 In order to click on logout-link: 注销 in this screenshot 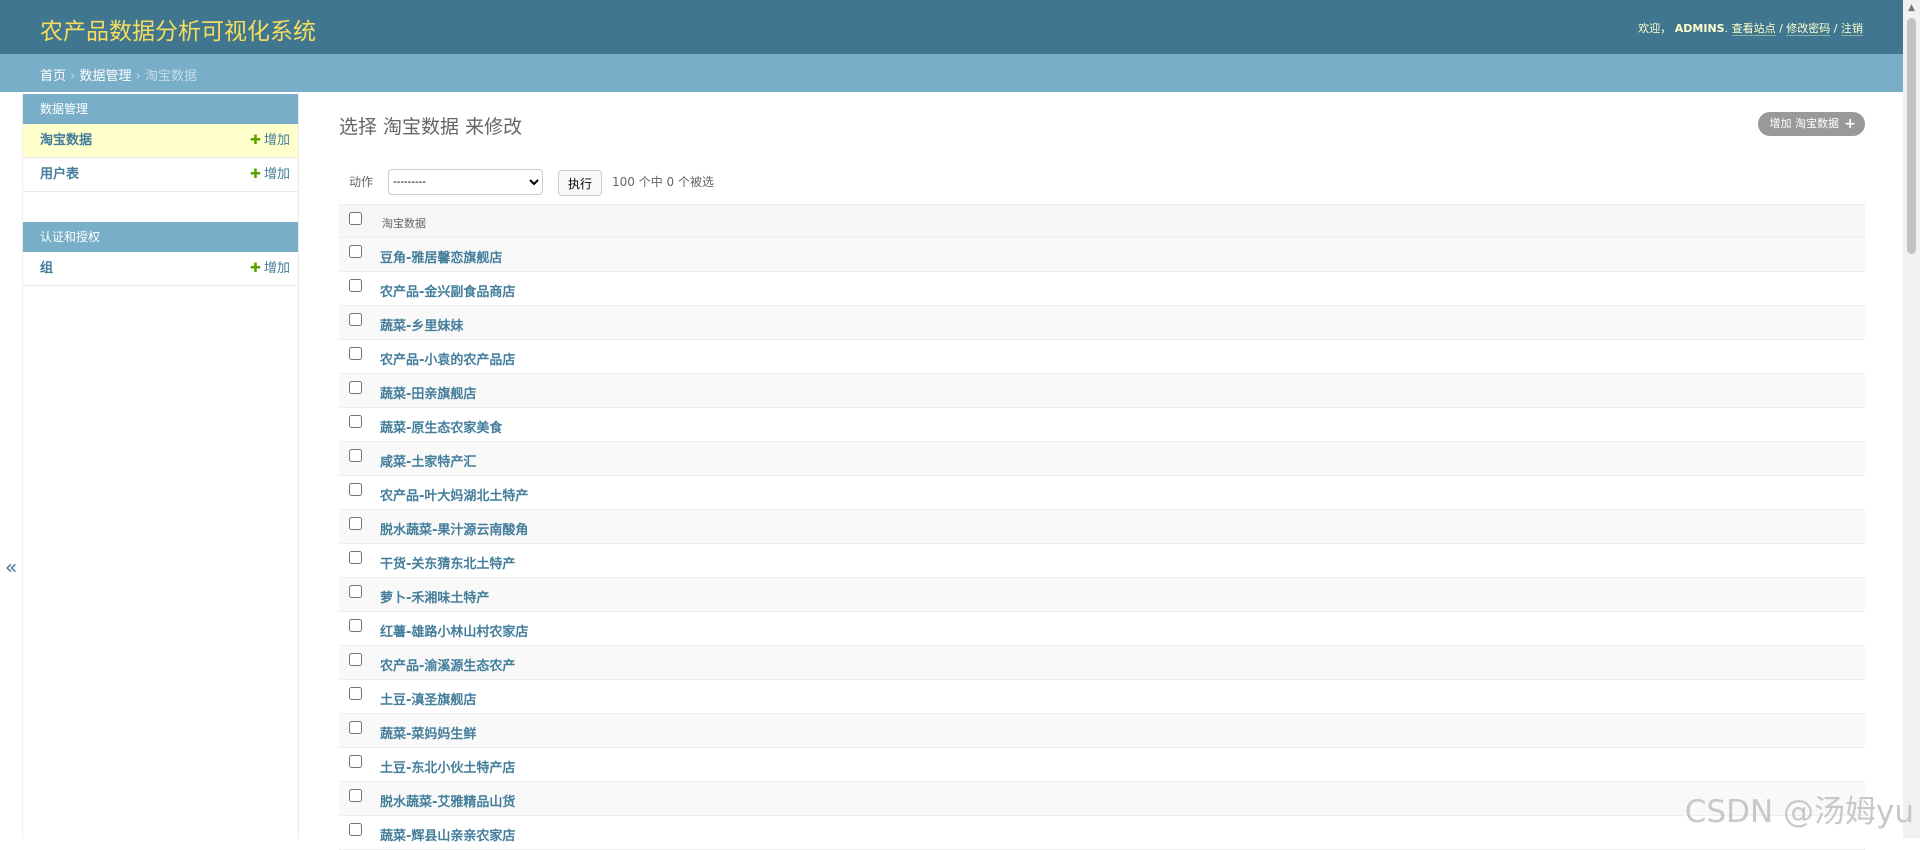, I will do `click(1852, 29)`.